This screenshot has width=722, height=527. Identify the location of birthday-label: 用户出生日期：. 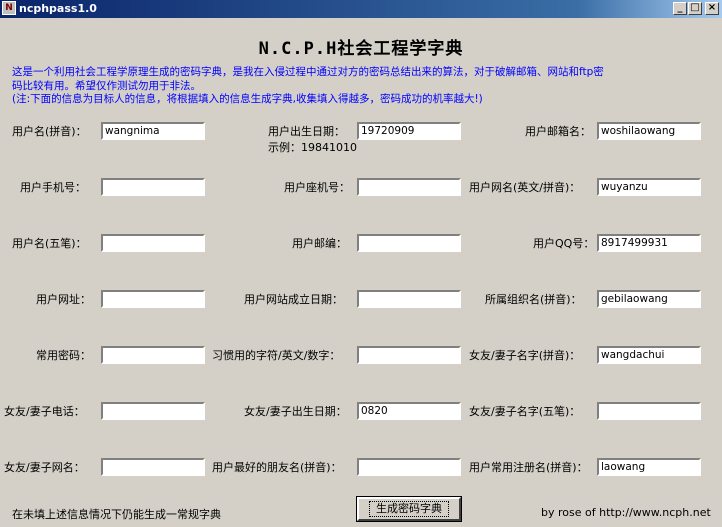
(306, 131).